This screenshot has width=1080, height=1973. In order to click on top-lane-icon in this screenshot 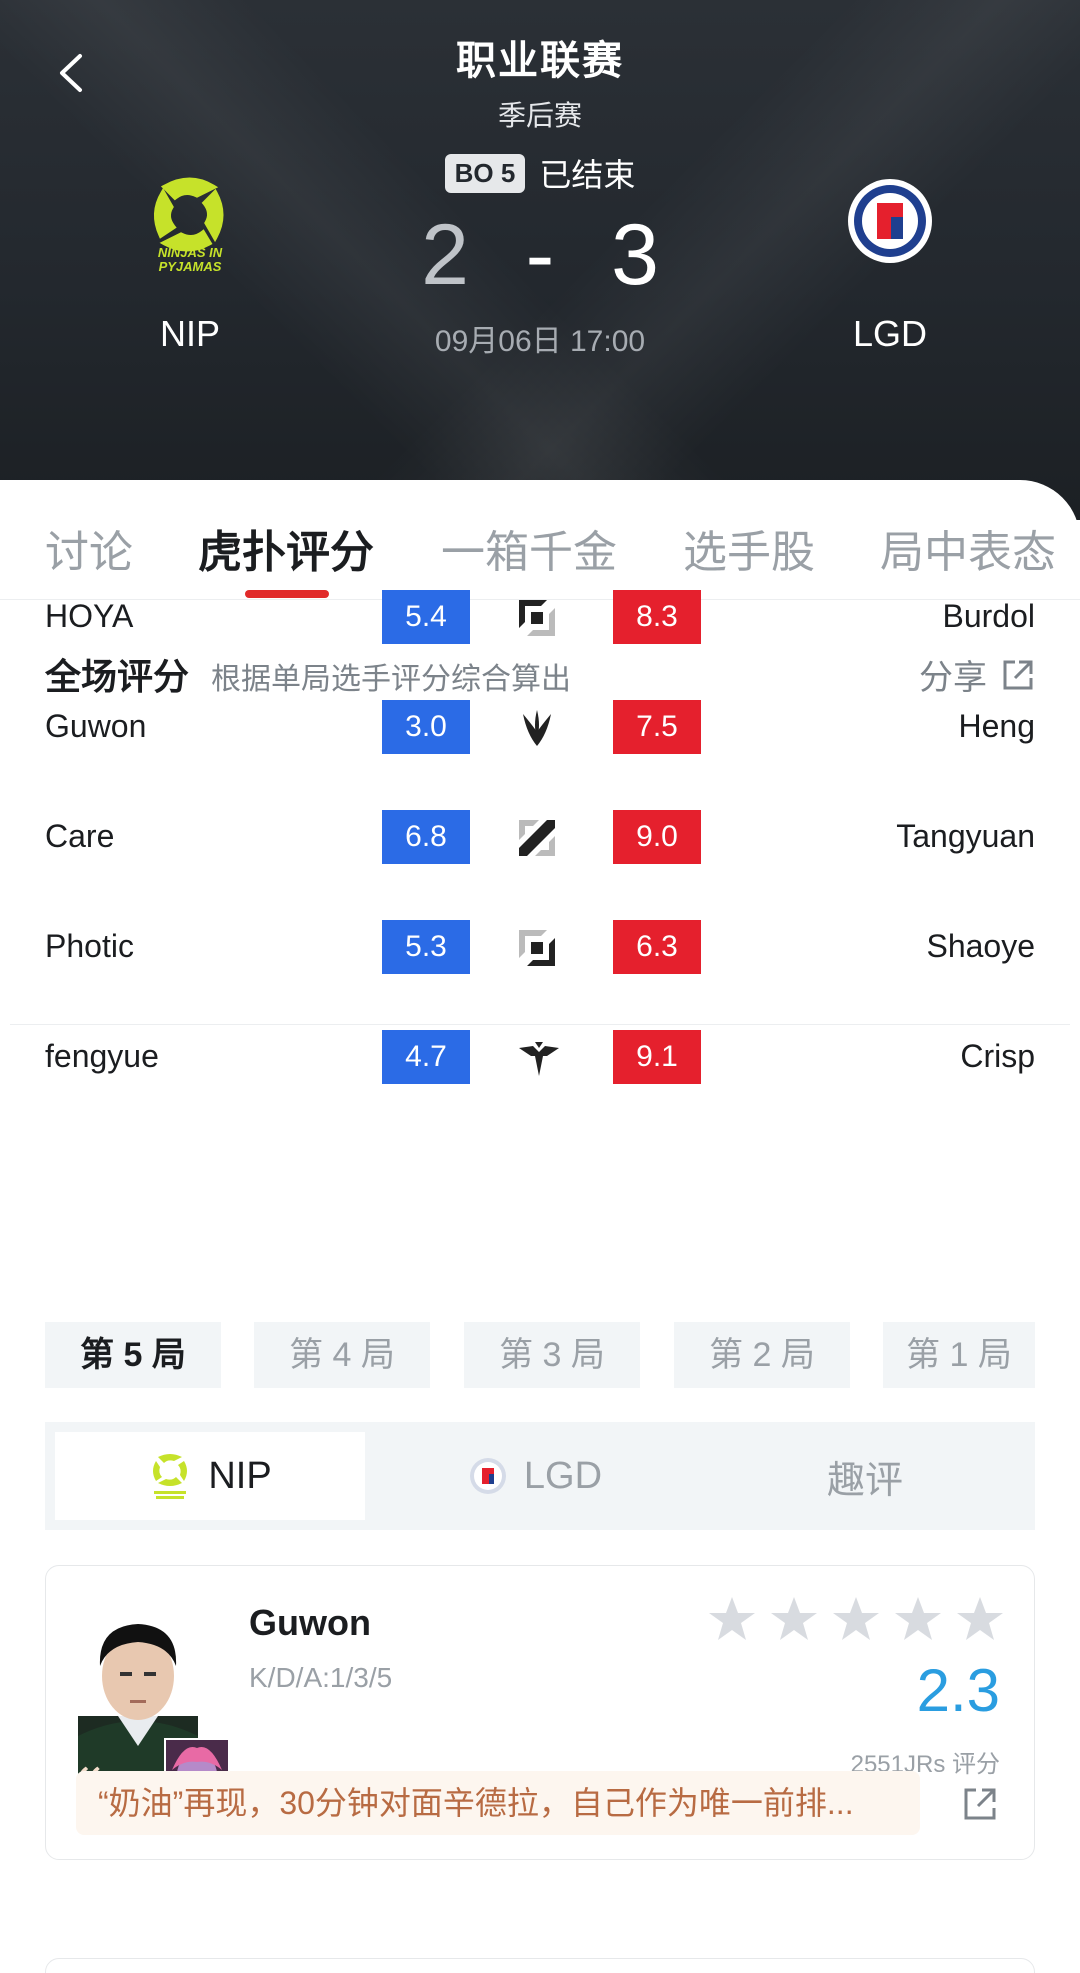, I will do `click(537, 618)`.